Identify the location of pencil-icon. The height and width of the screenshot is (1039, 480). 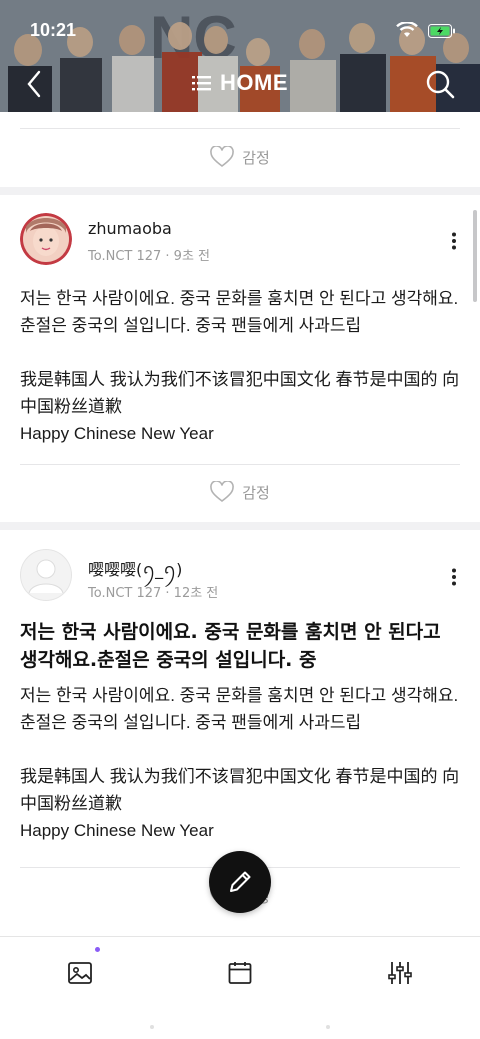
(240, 881).